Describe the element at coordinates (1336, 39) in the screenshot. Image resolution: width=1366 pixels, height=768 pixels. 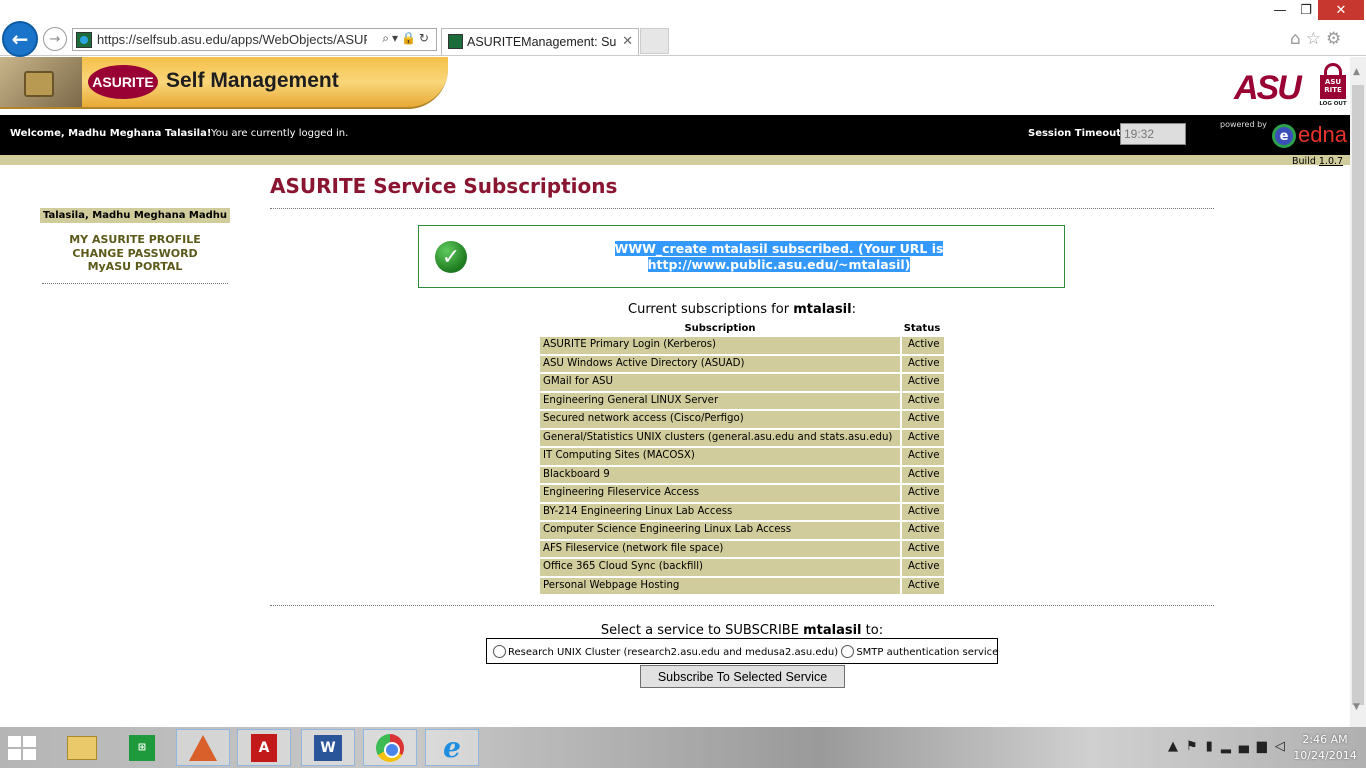
I see `gear-icon: ⚙` at that location.